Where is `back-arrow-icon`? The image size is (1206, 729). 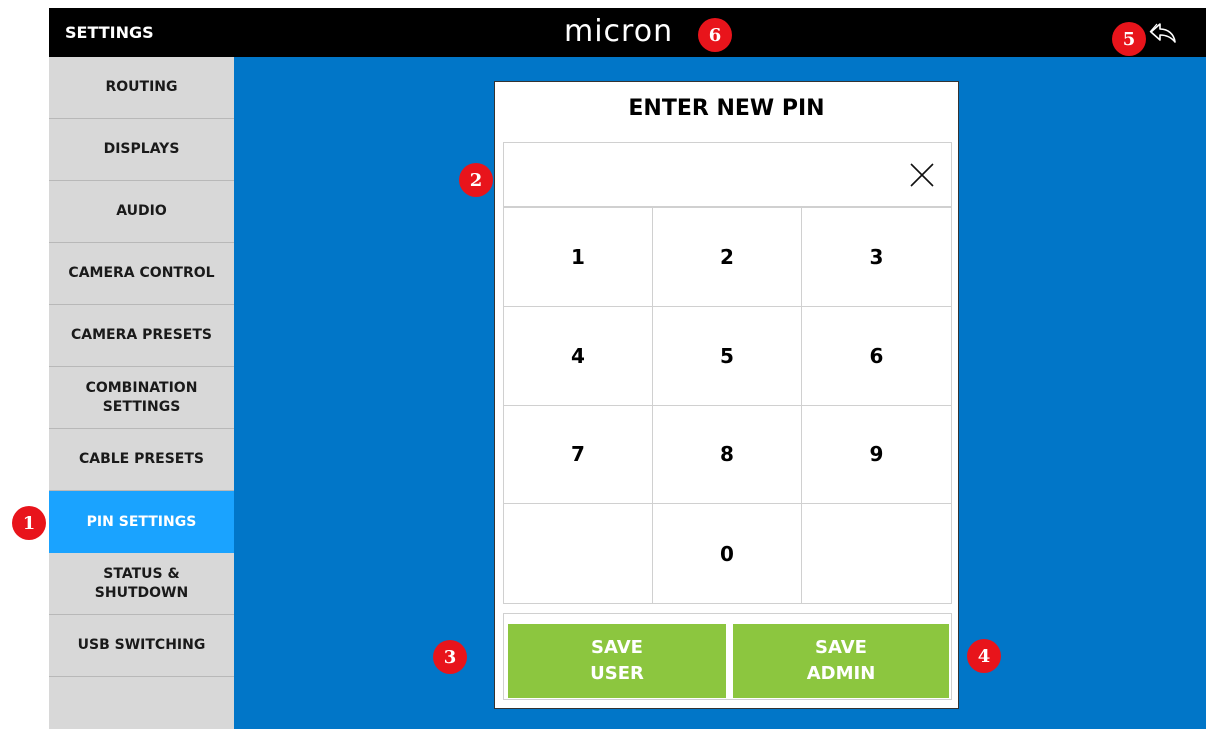 back-arrow-icon is located at coordinates (1163, 33).